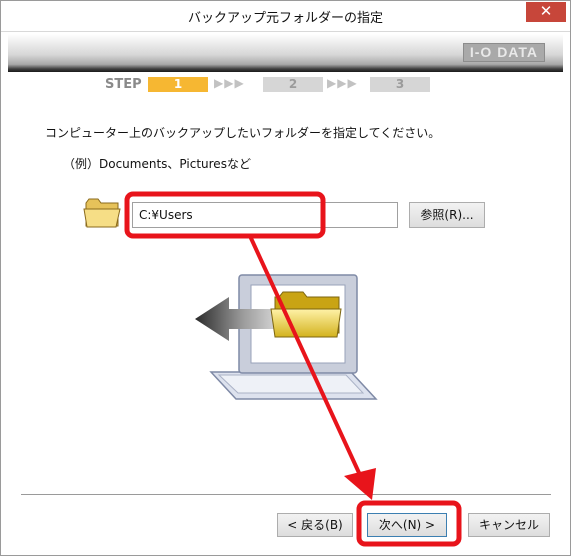  I want to click on close-button: ✕, so click(546, 12).